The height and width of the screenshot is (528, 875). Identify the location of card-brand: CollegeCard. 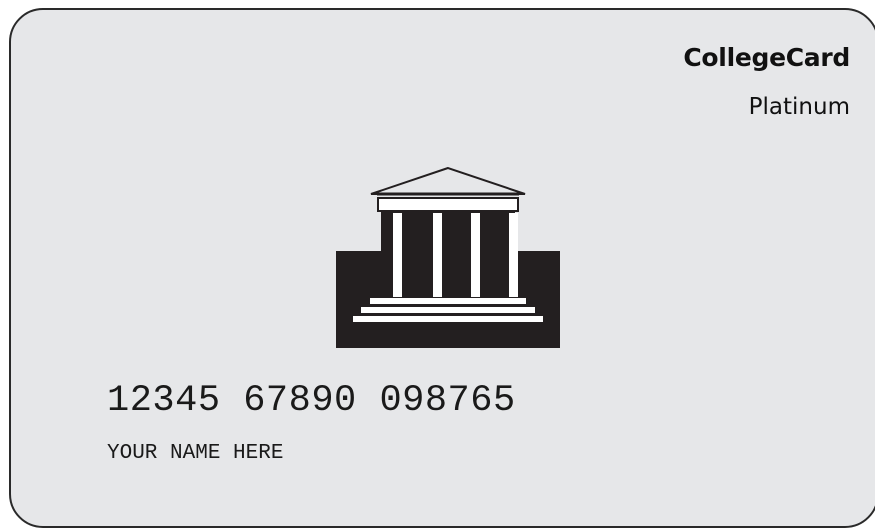
(766, 57).